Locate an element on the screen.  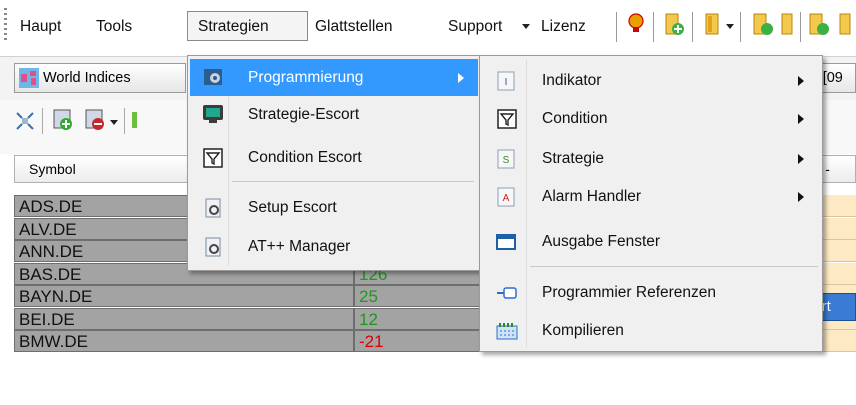
menu-item-programmier-referenzen: Programmier Referenzen is located at coordinates (651, 292).